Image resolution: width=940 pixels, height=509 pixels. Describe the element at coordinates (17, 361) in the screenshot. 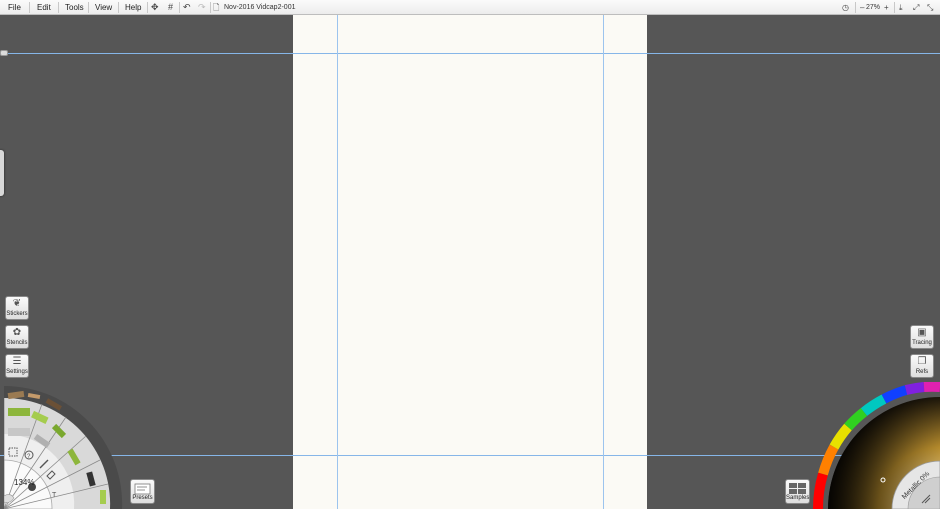

I see `sliders-icon: ☰` at that location.